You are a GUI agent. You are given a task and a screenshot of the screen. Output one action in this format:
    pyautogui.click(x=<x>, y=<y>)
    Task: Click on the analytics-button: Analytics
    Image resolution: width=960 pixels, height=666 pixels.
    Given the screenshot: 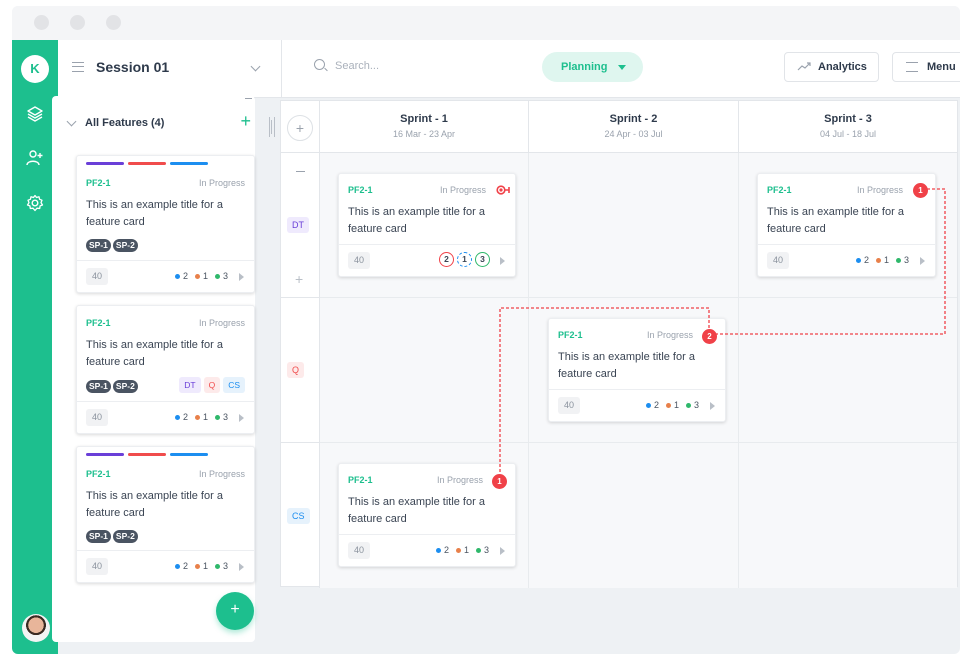 What is the action you would take?
    pyautogui.click(x=831, y=67)
    